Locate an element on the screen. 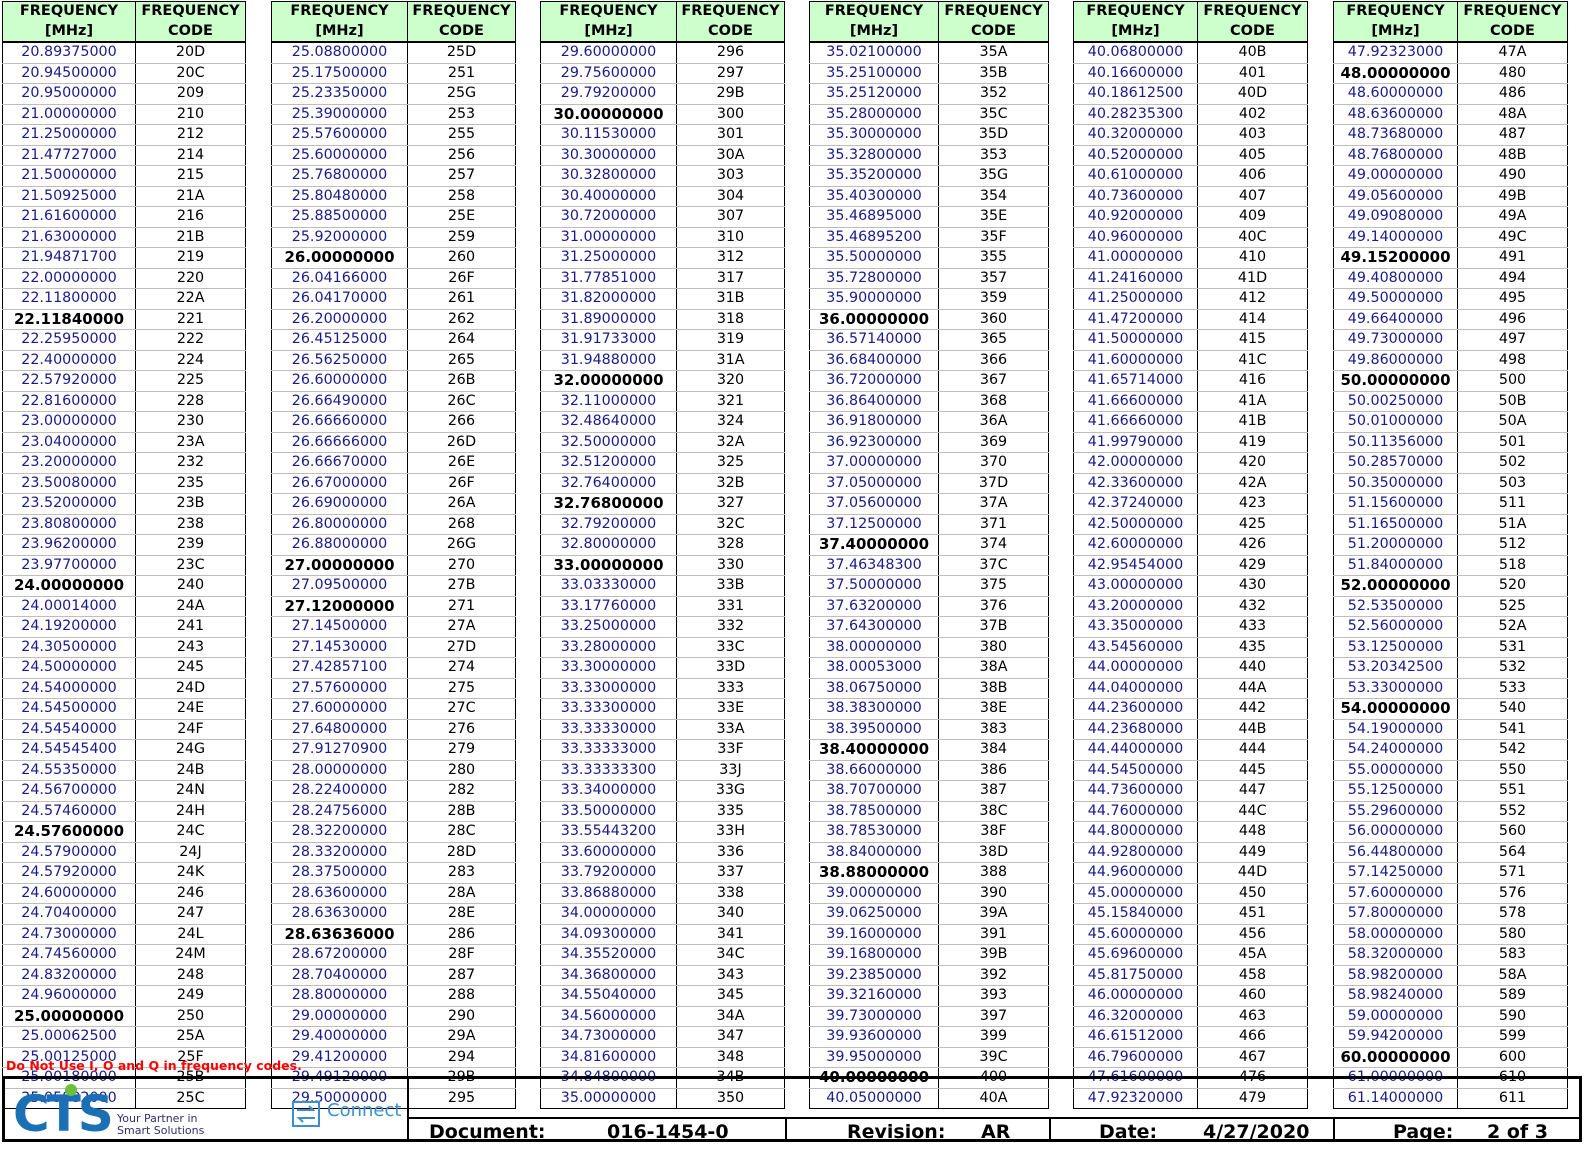 The image size is (1586, 1156). table-row: 33.30000000 33D is located at coordinates (662, 668).